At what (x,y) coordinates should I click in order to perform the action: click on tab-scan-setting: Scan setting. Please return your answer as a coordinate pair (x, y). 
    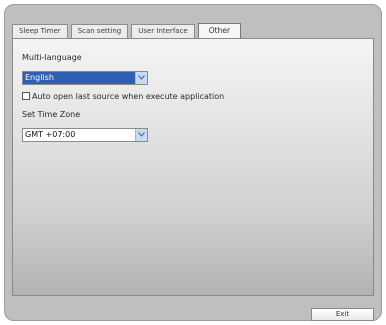
    Looking at the image, I should click on (99, 31).